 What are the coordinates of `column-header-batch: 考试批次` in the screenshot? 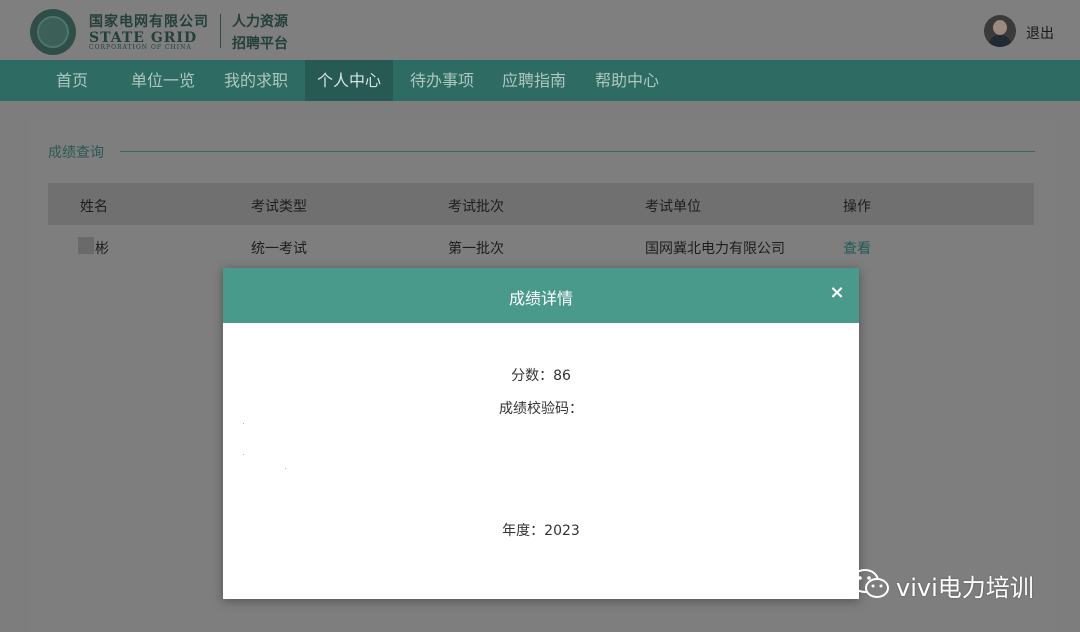 It's located at (476, 207).